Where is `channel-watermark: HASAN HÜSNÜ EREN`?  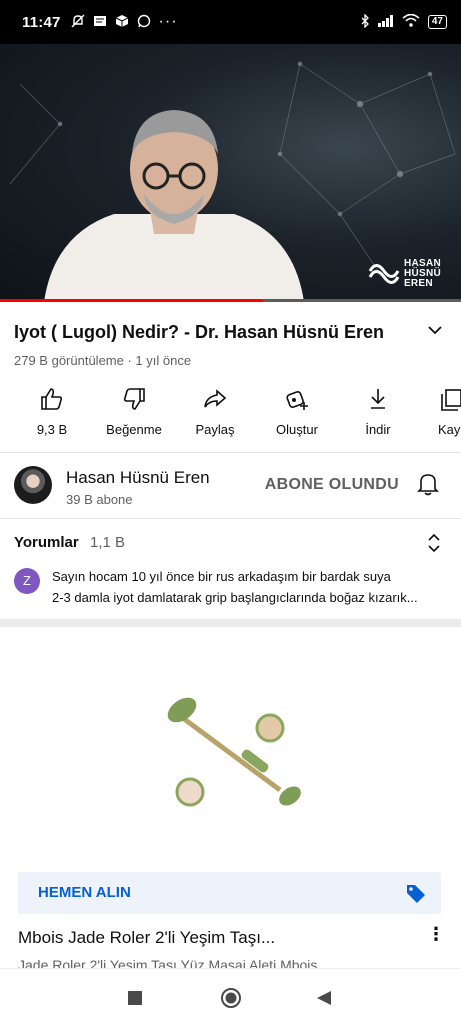 channel-watermark: HASAN HÜSNÜ EREN is located at coordinates (404, 274).